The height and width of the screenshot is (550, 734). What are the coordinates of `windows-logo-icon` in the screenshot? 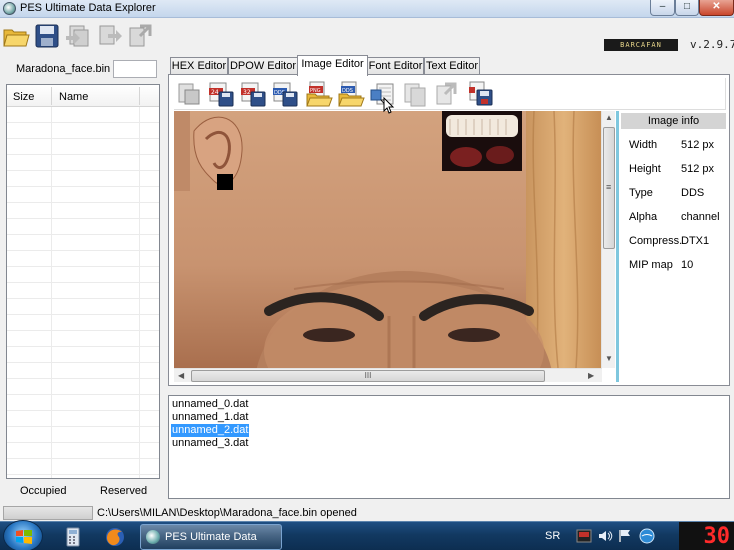 It's located at (24, 537).